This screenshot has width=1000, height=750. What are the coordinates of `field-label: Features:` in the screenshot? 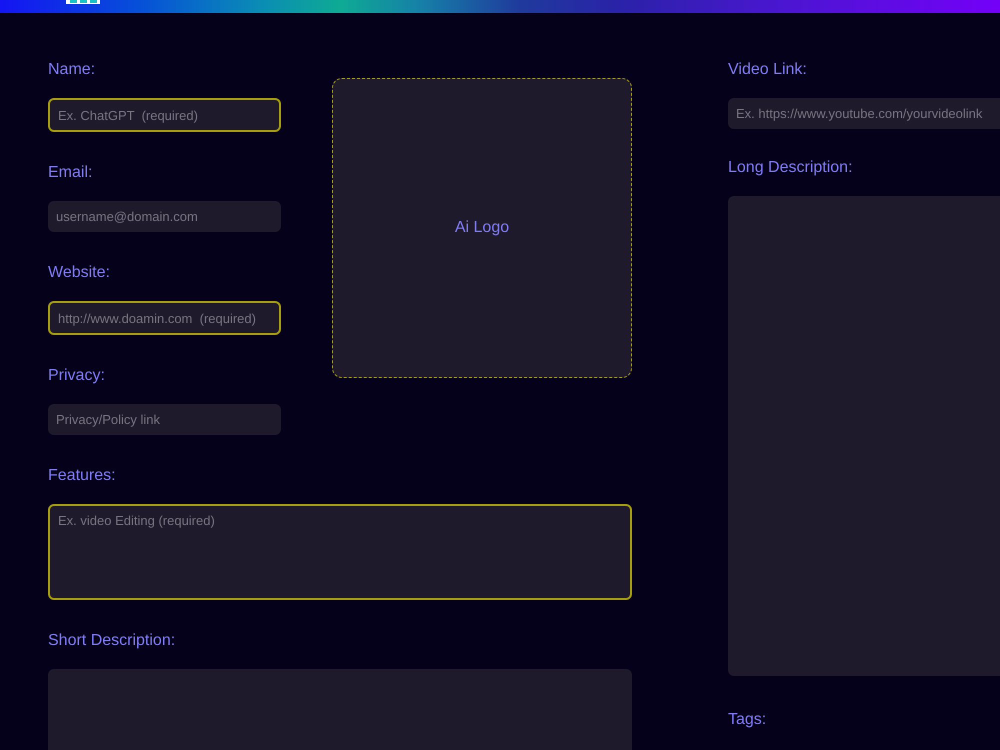 It's located at (82, 476).